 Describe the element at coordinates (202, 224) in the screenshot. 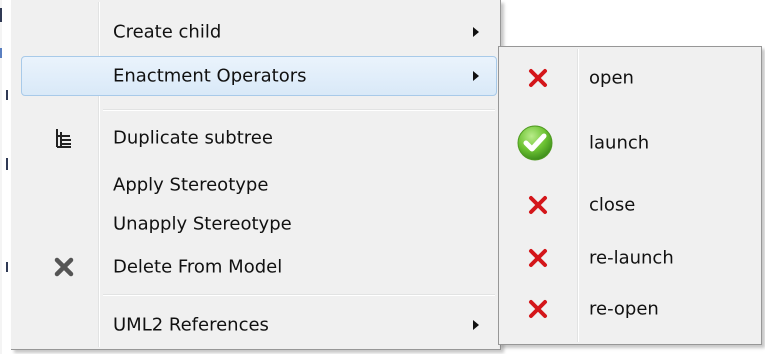

I see `menu-item-label: Unapply Stereotype` at that location.